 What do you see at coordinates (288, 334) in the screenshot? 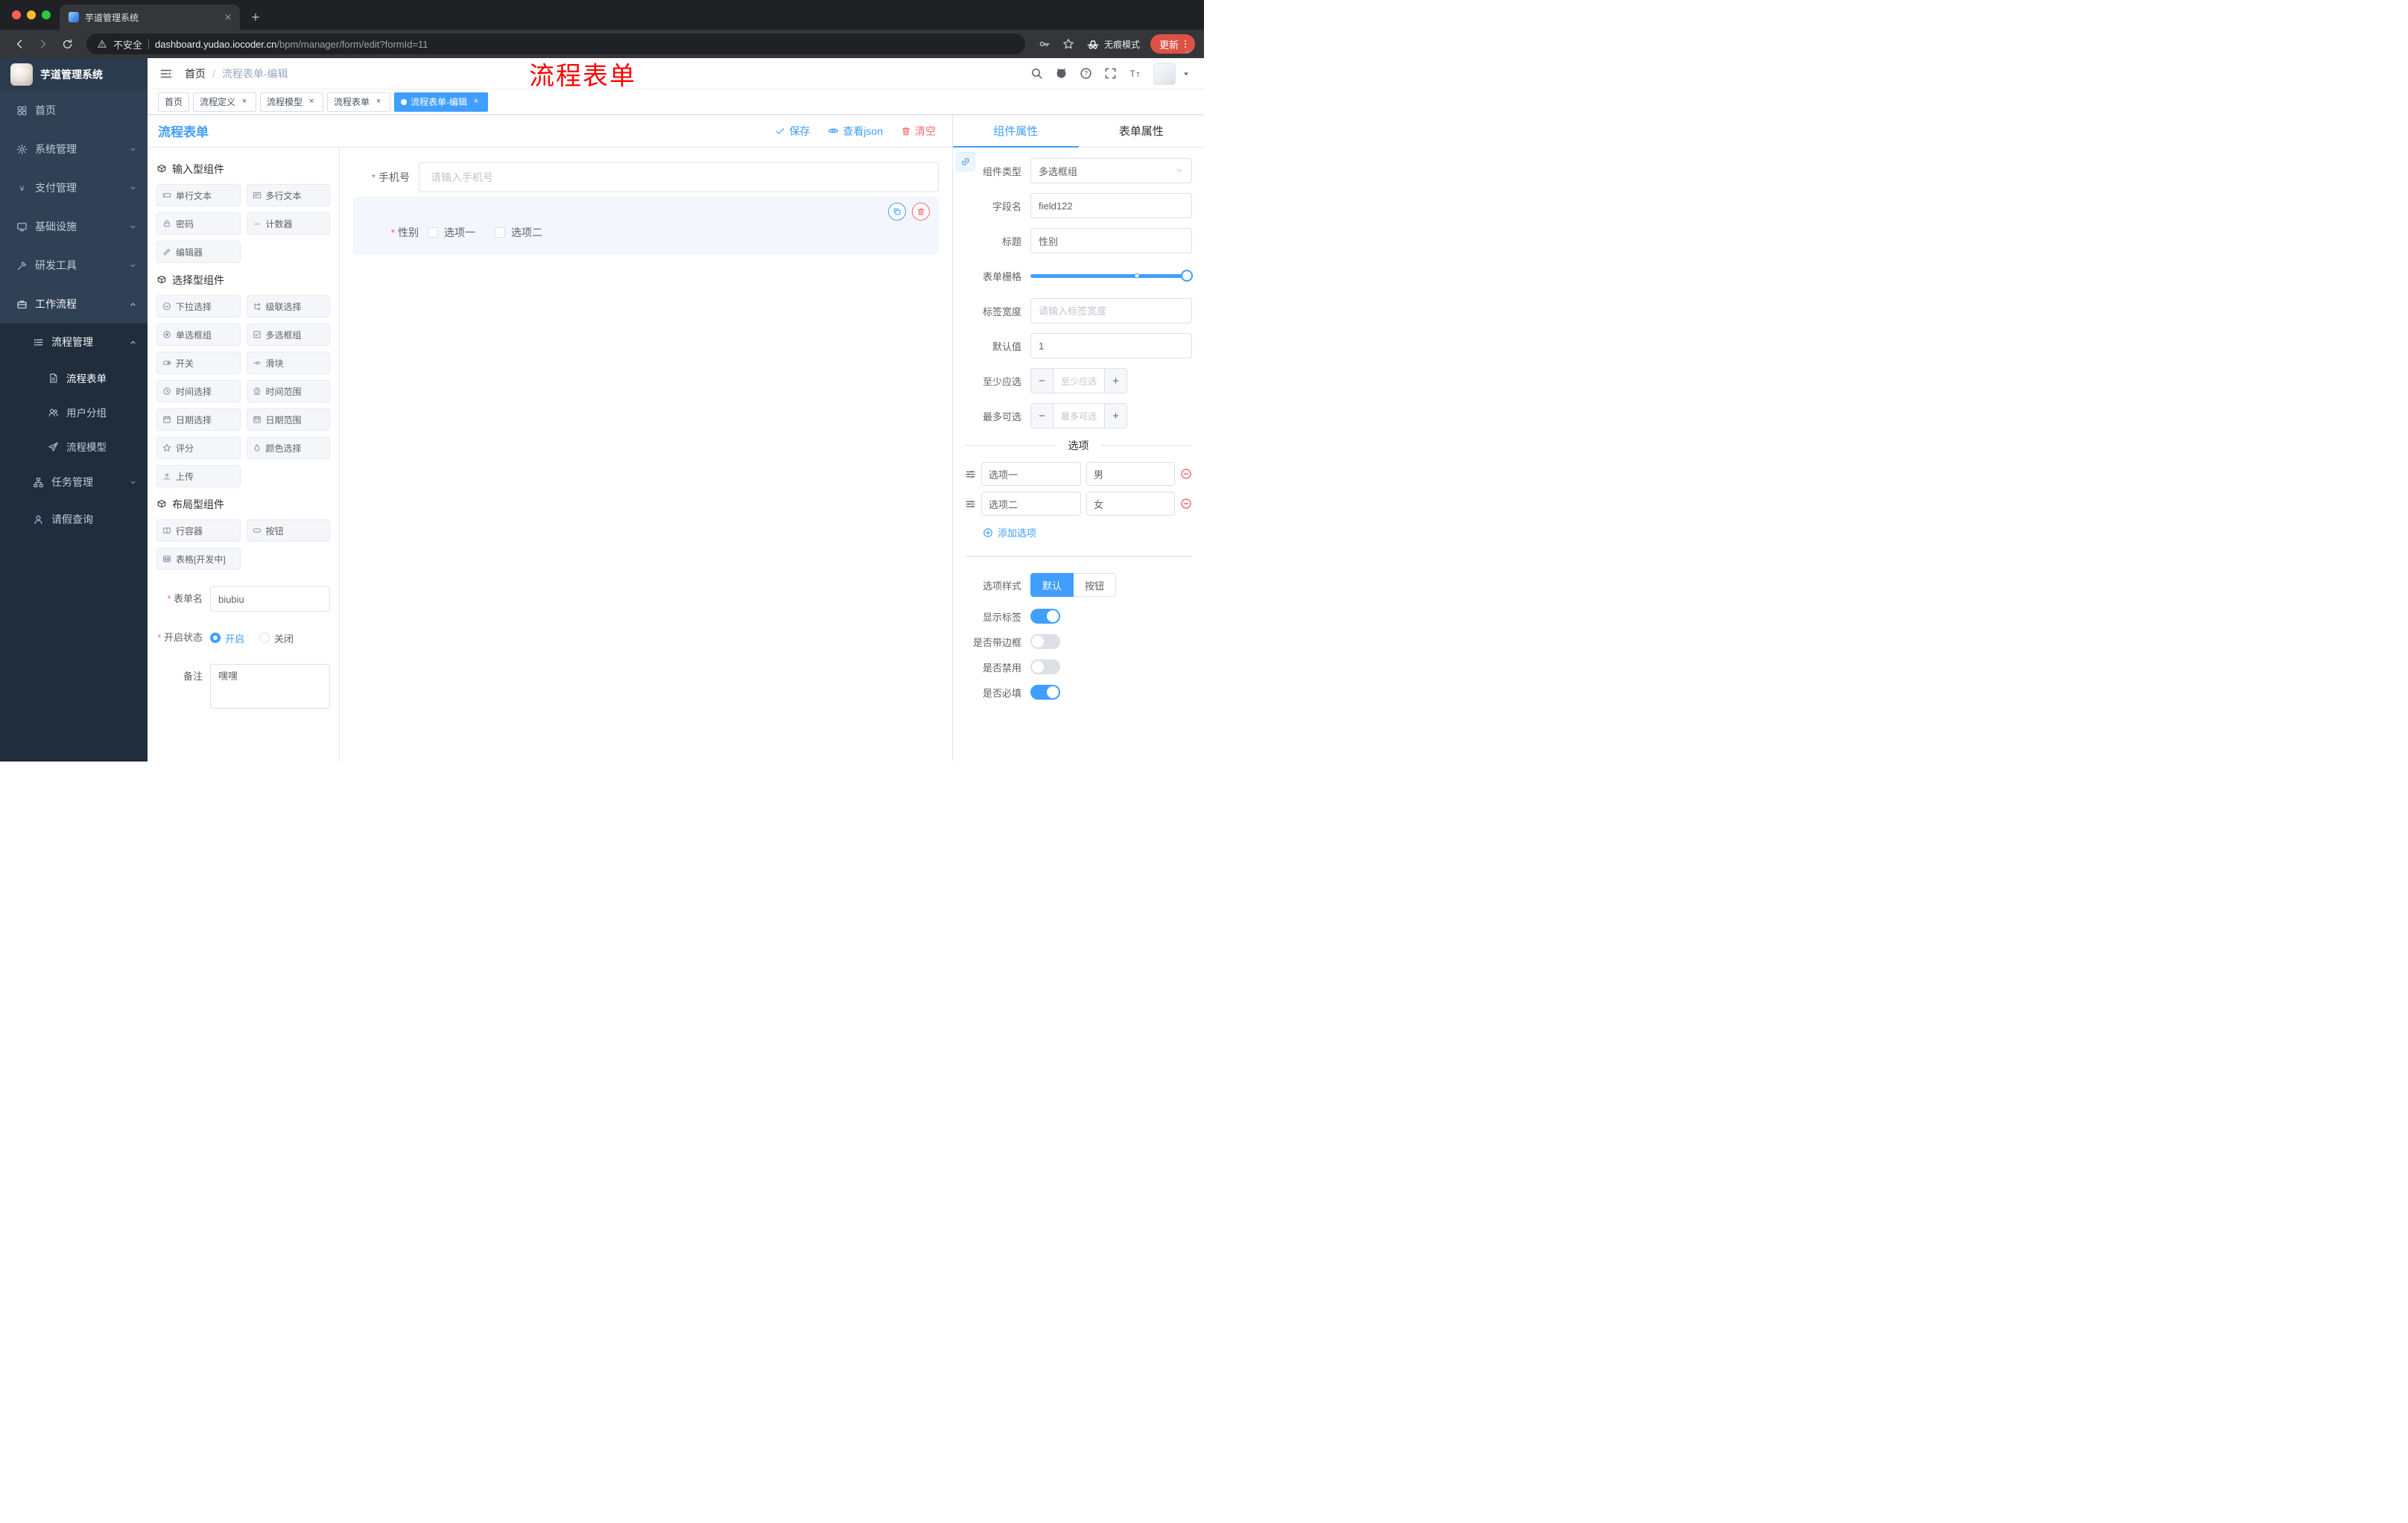
I see `palette-item-checkbox-group: 多选框组` at bounding box center [288, 334].